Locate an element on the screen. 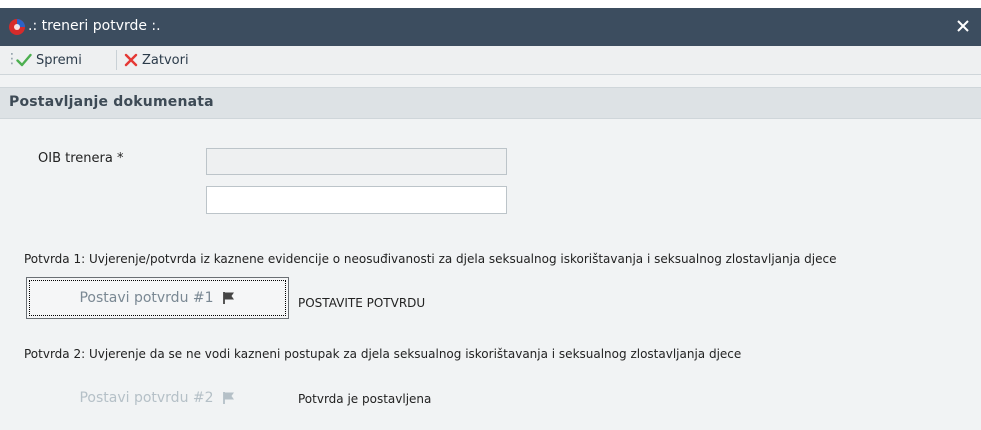 The height and width of the screenshot is (430, 981). close-icon is located at coordinates (963, 26).